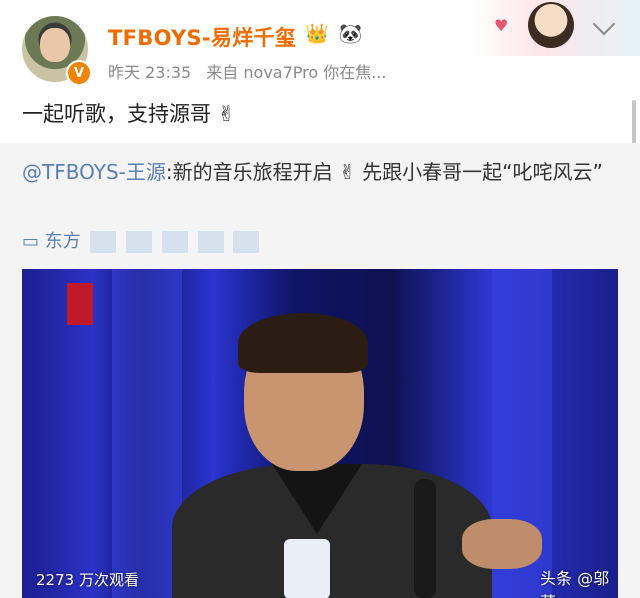  I want to click on repost-body: :新的音乐旅程开启 ✌ 先跟小春哥一起“叱咤风云”, so click(384, 172).